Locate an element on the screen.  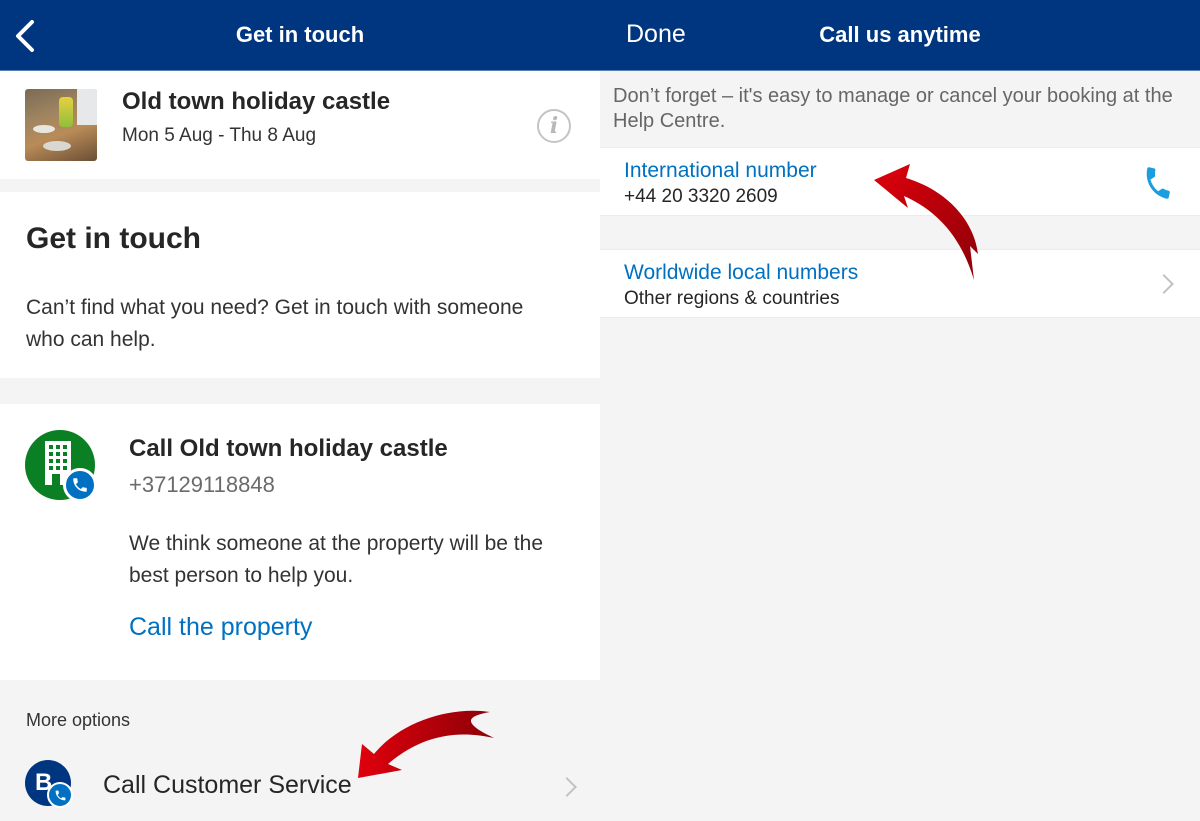
more-options-label: More options is located at coordinates (78, 720).